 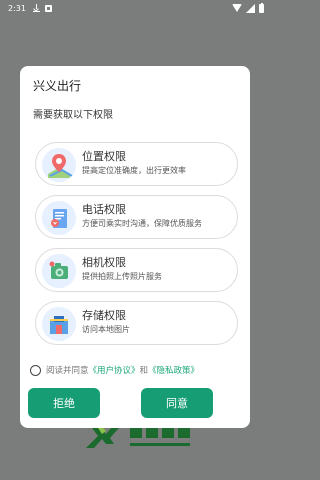 What do you see at coordinates (67, 371) in the screenshot?
I see `agreement-prefix: 阅读并同意` at bounding box center [67, 371].